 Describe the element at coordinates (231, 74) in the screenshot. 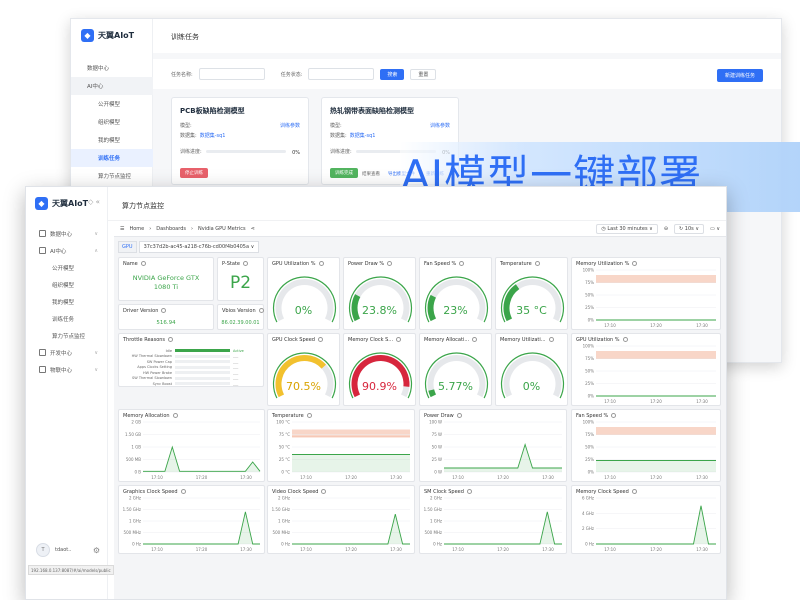

I see `task-name-input` at that location.